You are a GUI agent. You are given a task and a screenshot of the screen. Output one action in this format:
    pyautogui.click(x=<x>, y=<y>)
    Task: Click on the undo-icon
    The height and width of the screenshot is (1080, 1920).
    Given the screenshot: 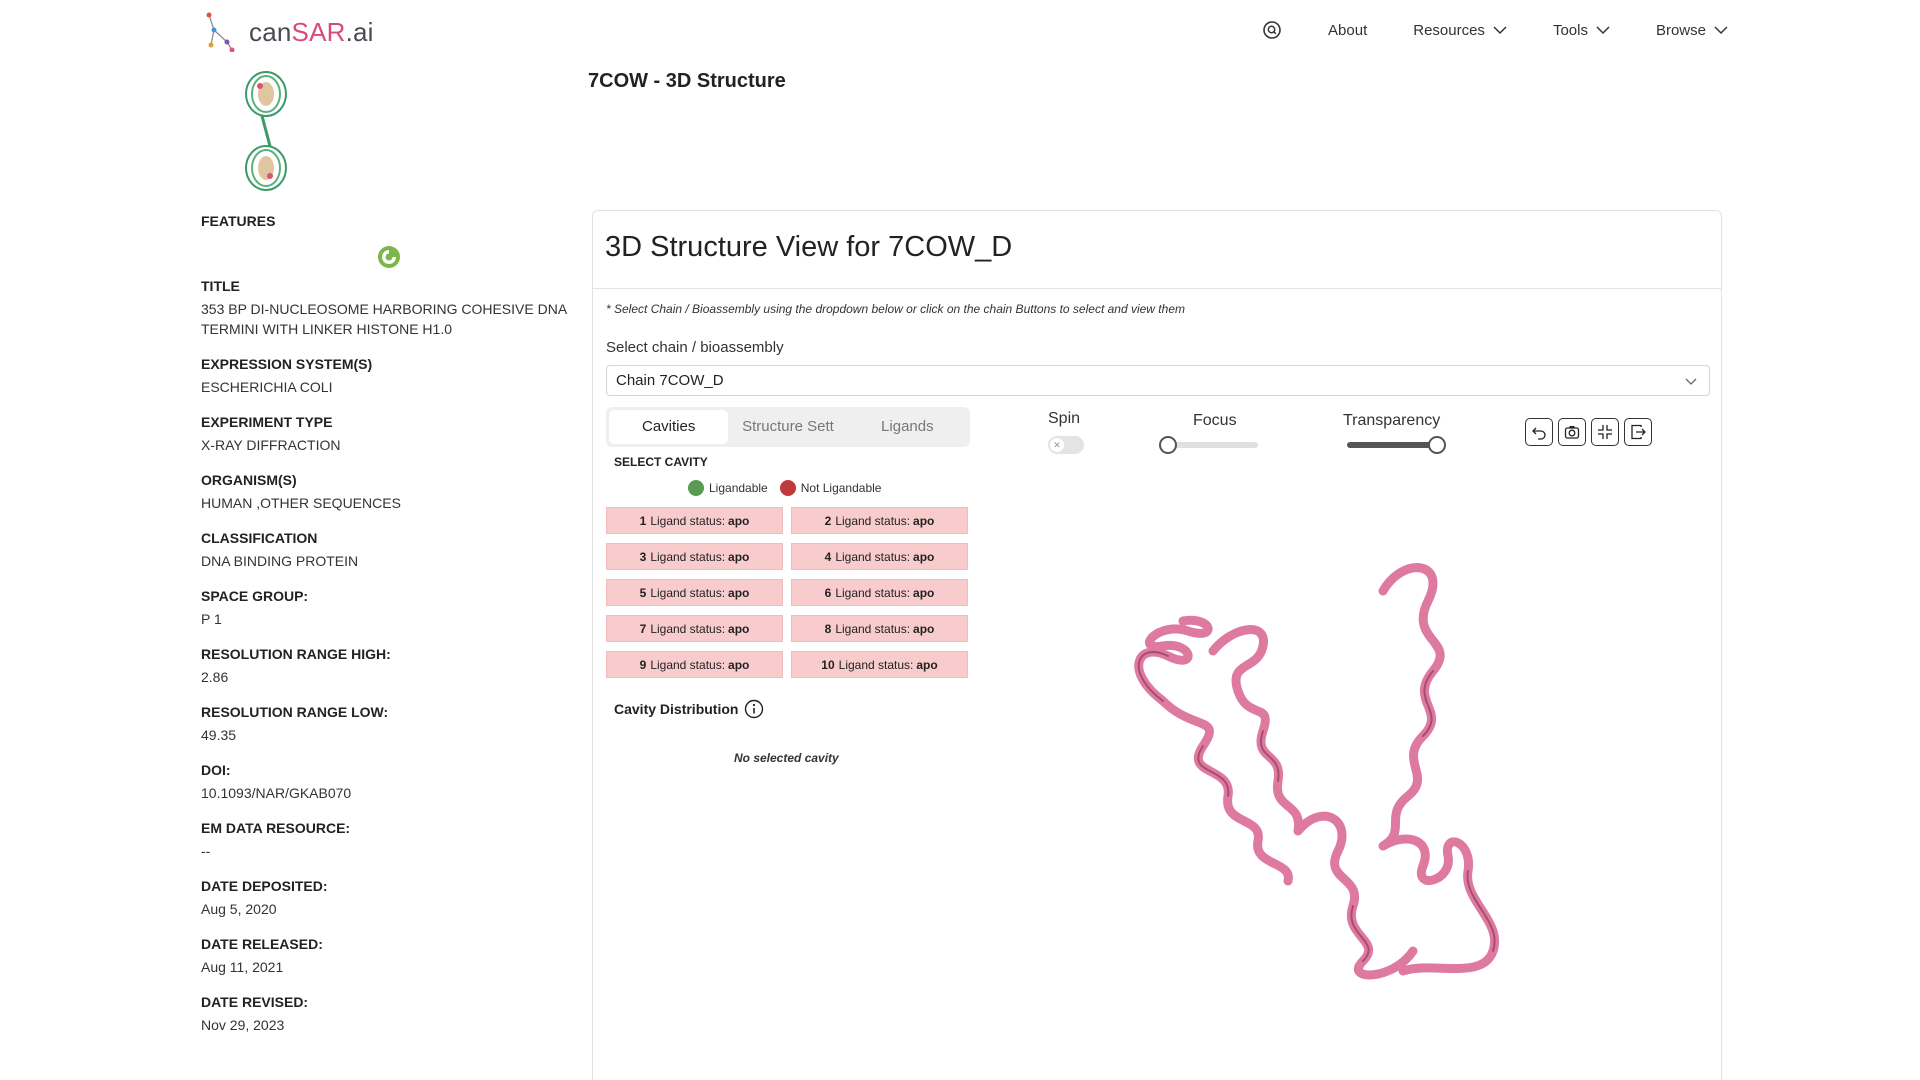 What is the action you would take?
    pyautogui.click(x=1539, y=433)
    